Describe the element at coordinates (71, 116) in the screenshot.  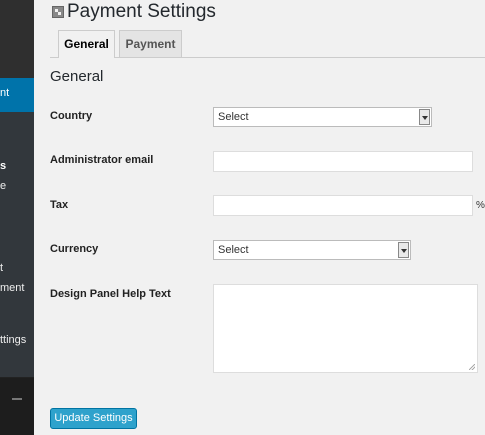
I see `country-label: Country` at that location.